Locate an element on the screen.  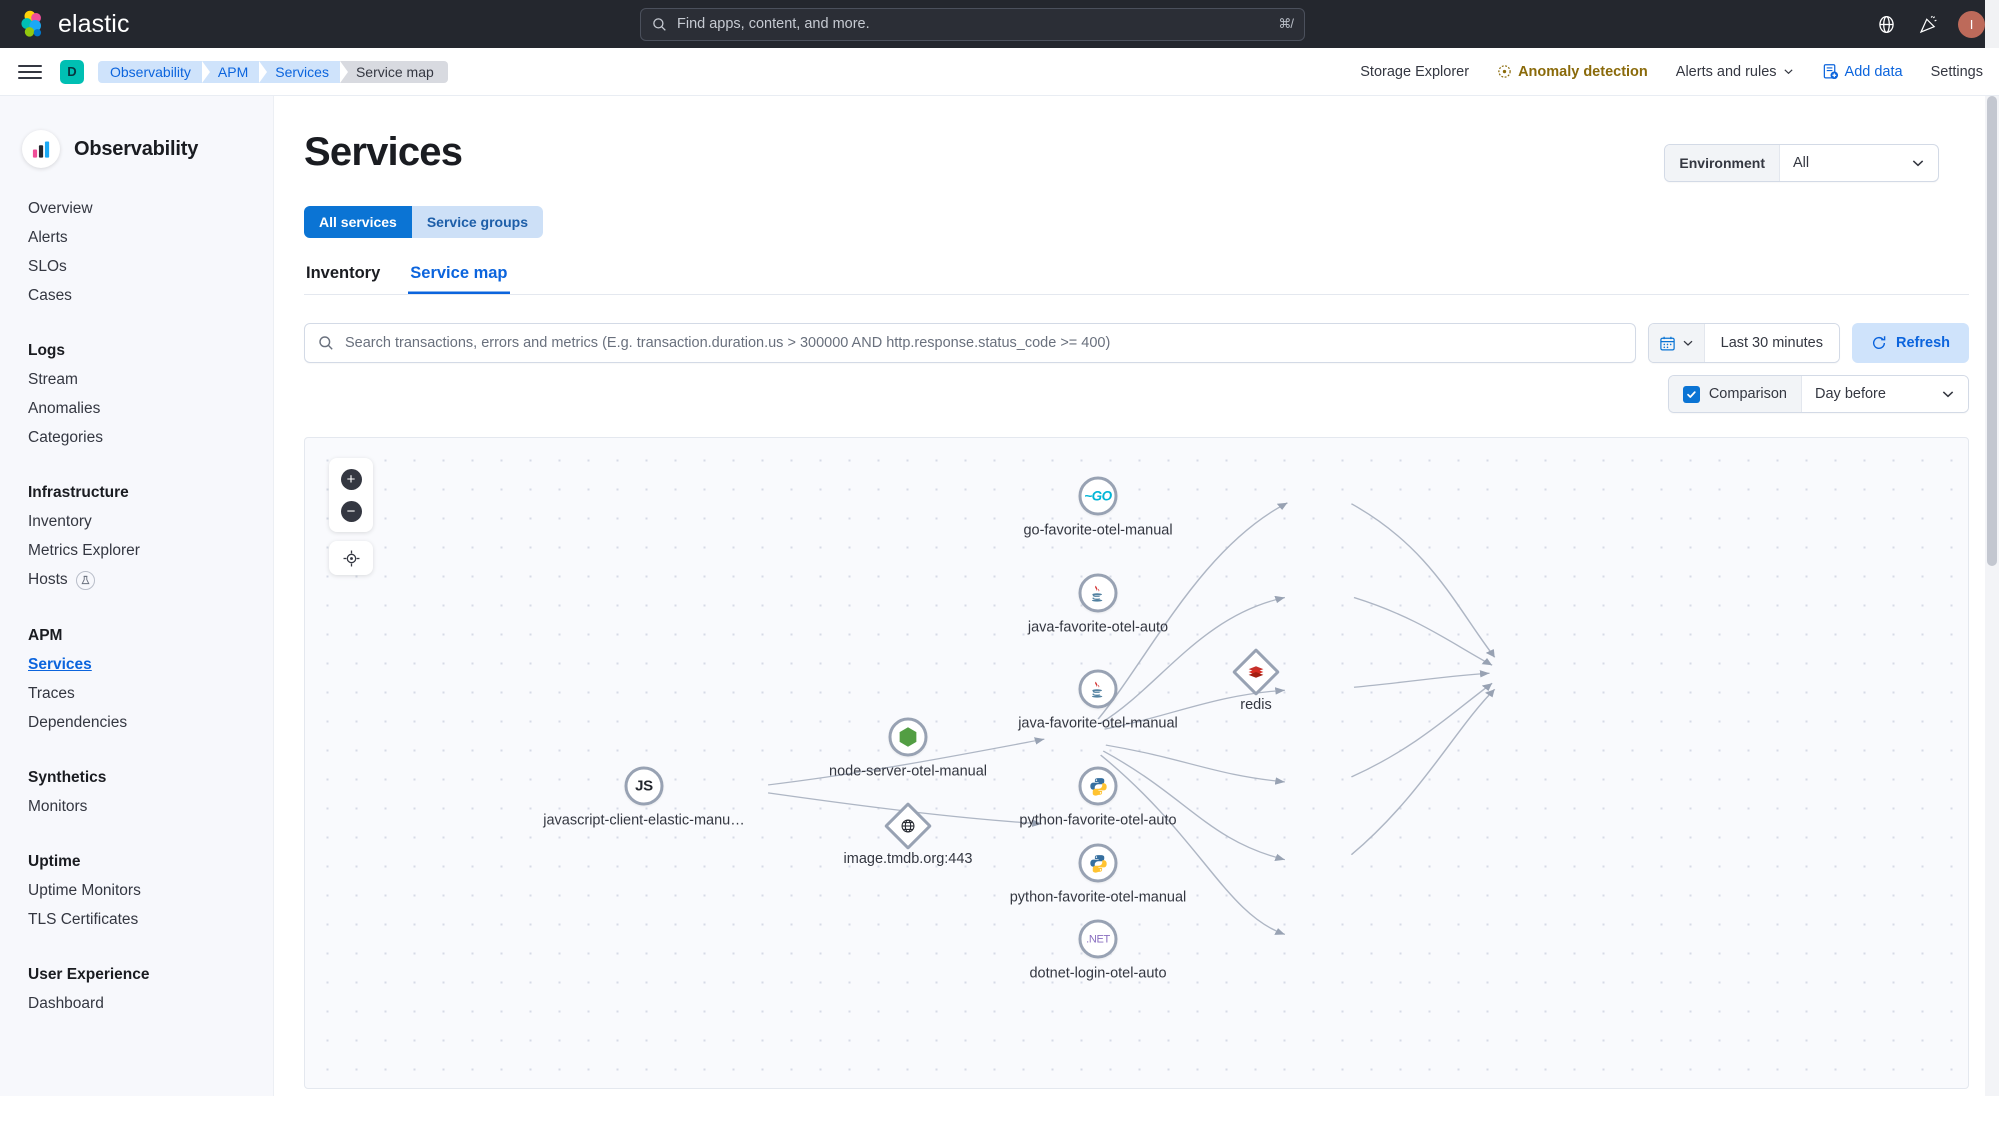
chevron-down-icon is located at coordinates (1918, 163).